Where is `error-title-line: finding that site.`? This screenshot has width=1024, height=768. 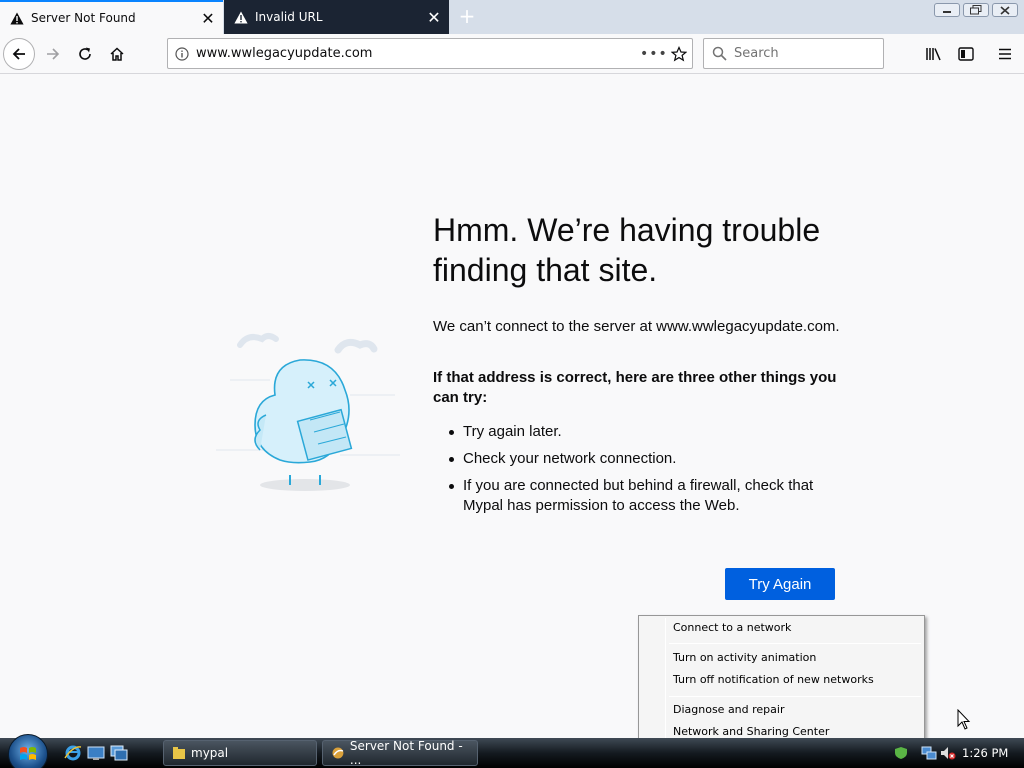
error-title-line: finding that site. is located at coordinates (545, 270).